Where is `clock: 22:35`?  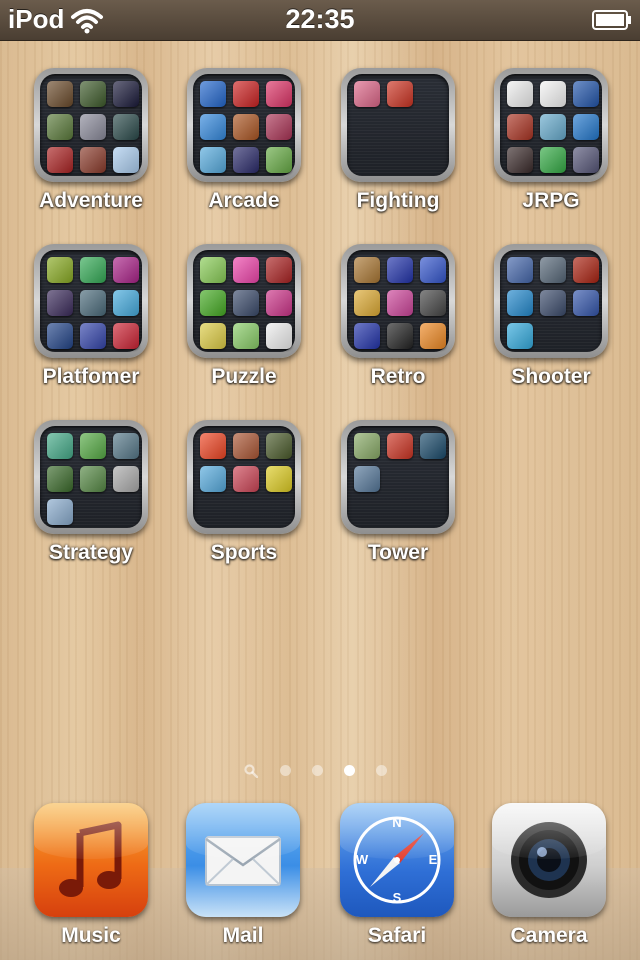 clock: 22:35 is located at coordinates (320, 19).